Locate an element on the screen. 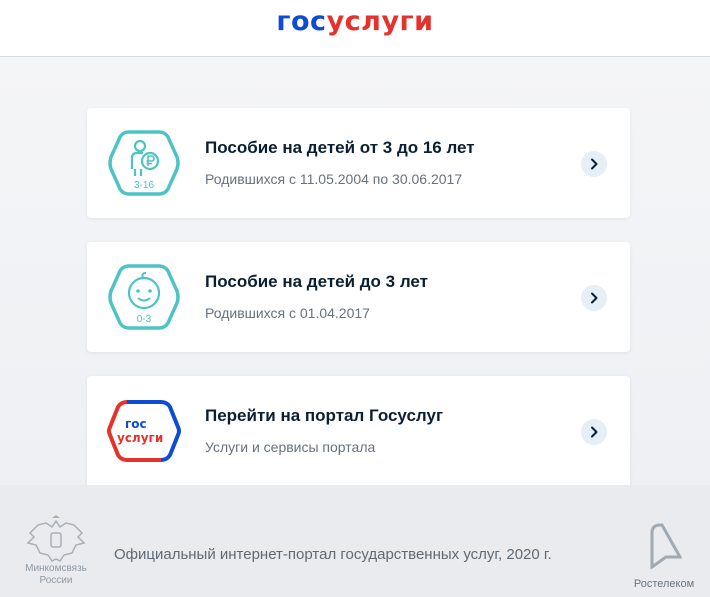  logo-uslugi-text: услуги is located at coordinates (380, 21).